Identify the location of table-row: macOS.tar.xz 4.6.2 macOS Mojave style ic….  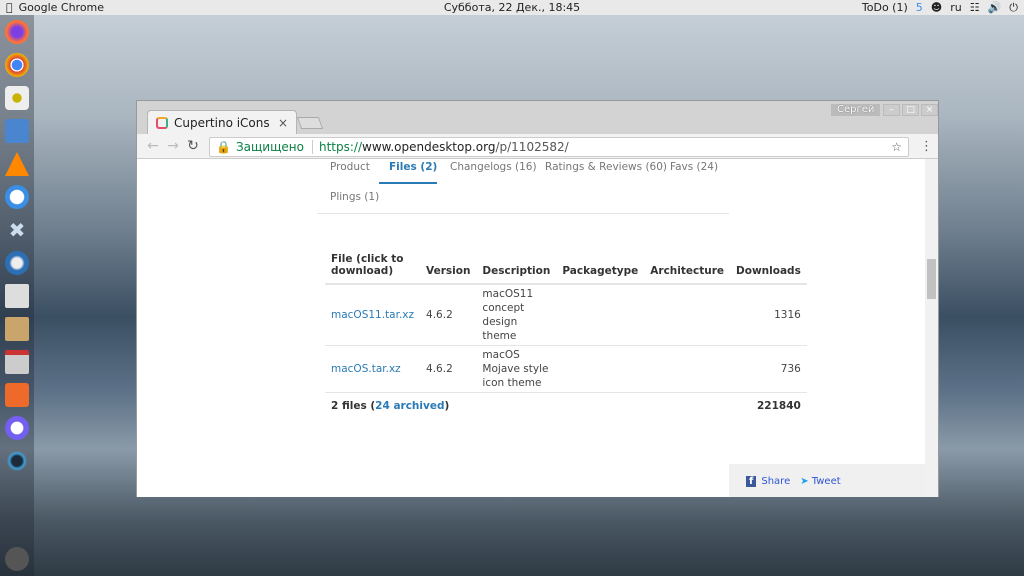
(566, 369).